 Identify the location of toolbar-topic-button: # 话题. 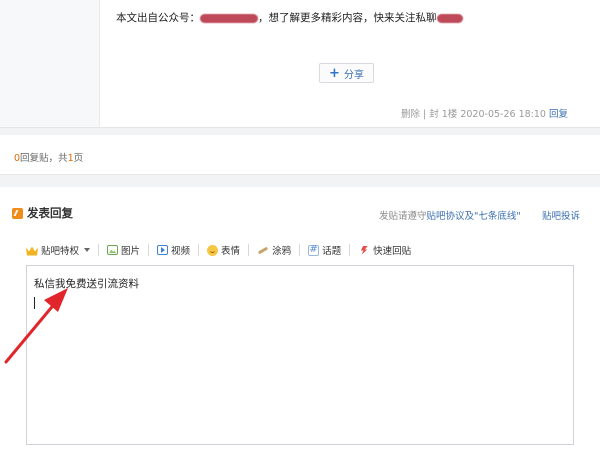
(324, 250).